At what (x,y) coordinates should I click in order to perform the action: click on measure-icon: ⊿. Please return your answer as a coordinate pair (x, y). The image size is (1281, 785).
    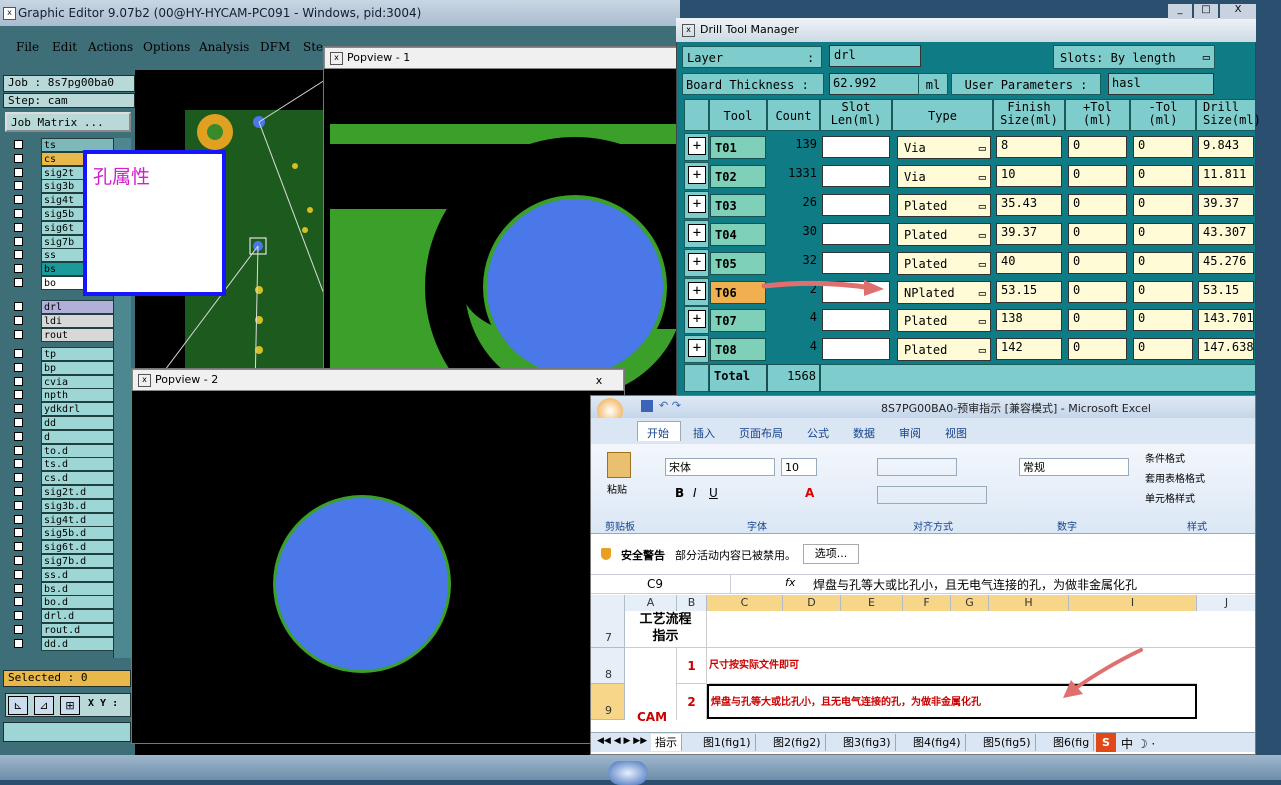
    Looking at the image, I should click on (44, 705).